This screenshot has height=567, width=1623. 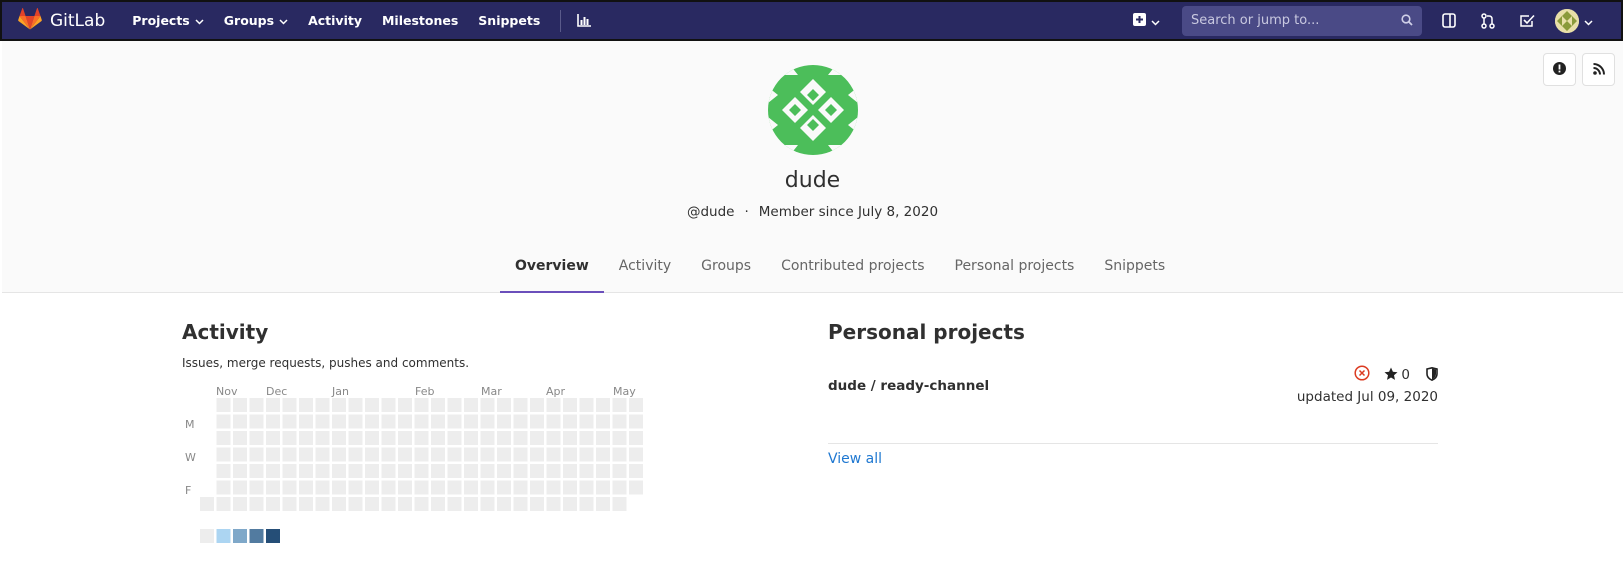 What do you see at coordinates (1134, 271) in the screenshot?
I see `tab-snippets: Snippets` at bounding box center [1134, 271].